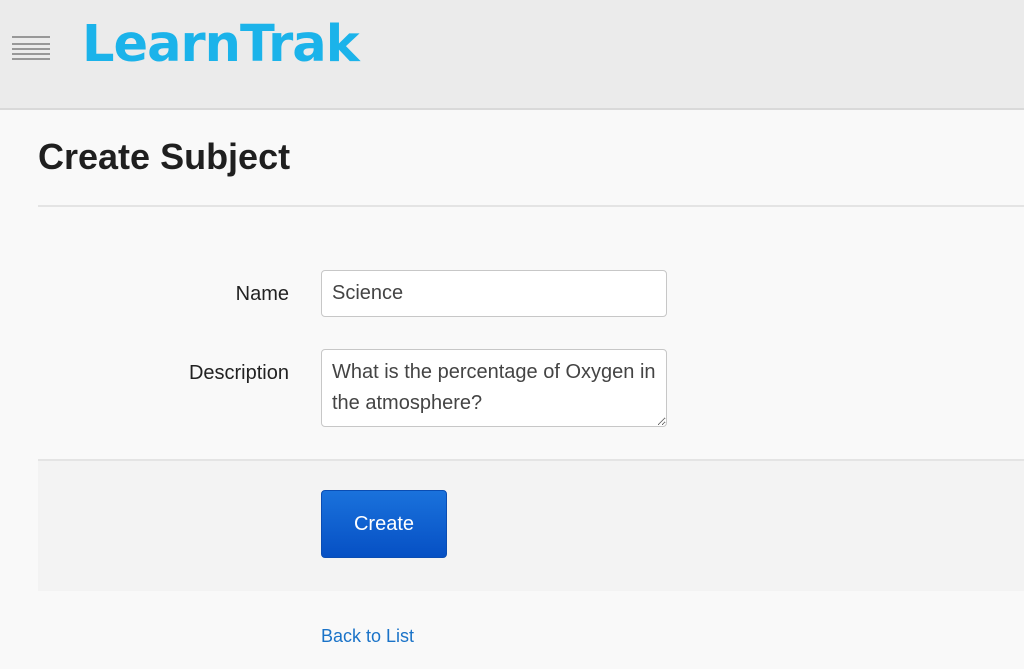 This screenshot has height=669, width=1024. What do you see at coordinates (531, 206) in the screenshot?
I see `title-divider` at bounding box center [531, 206].